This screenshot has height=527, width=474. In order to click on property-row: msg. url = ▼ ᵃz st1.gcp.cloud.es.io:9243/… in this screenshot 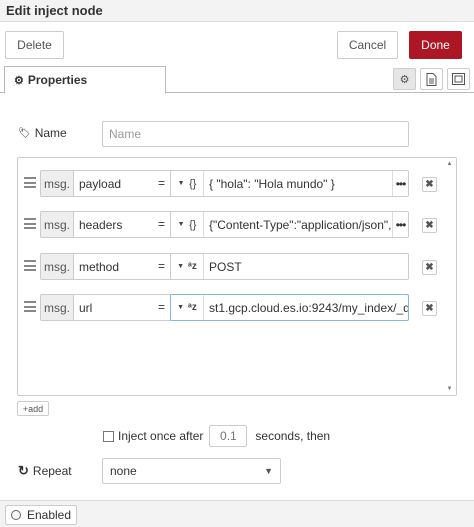, I will do `click(233, 308)`.